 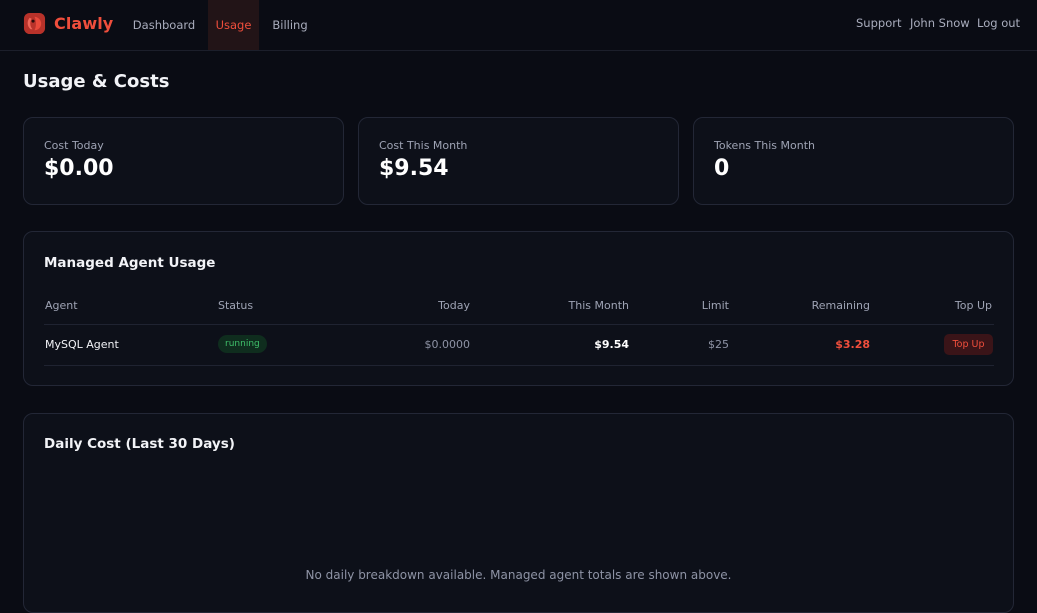 I want to click on remaining-value: $3.28, so click(x=852, y=344).